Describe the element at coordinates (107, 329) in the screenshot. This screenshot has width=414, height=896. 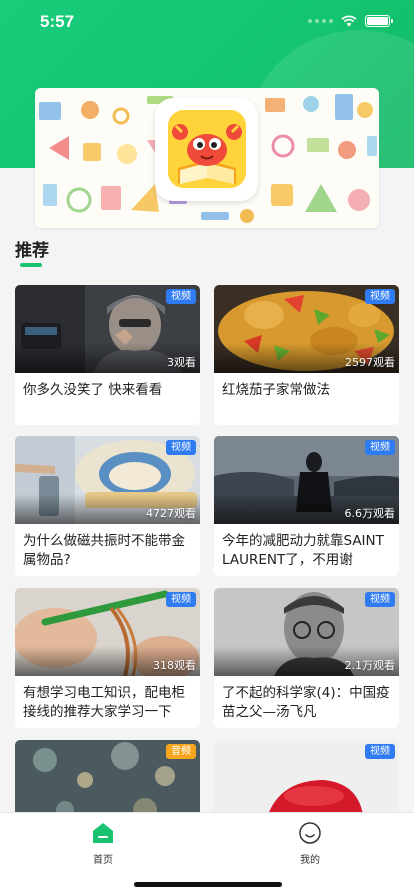
I see `video-thumbnail: 视频 3观看` at that location.